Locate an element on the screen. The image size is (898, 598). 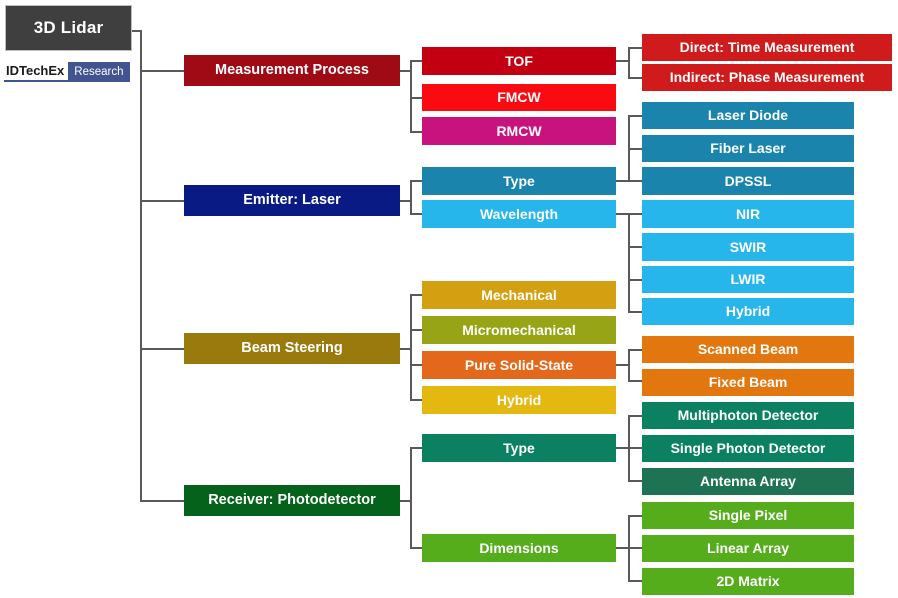
node-label: 2D Matrix is located at coordinates (748, 581).